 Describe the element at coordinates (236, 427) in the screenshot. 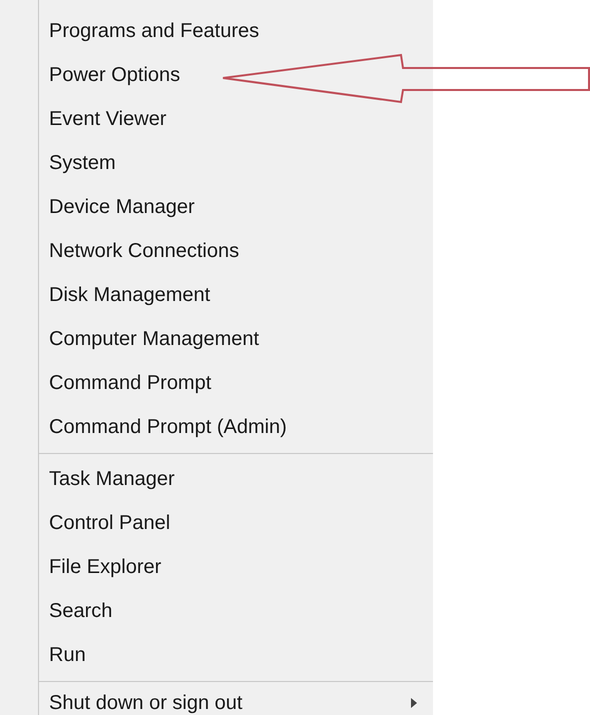

I see `menu-item: Command Prompt (Admin)` at that location.